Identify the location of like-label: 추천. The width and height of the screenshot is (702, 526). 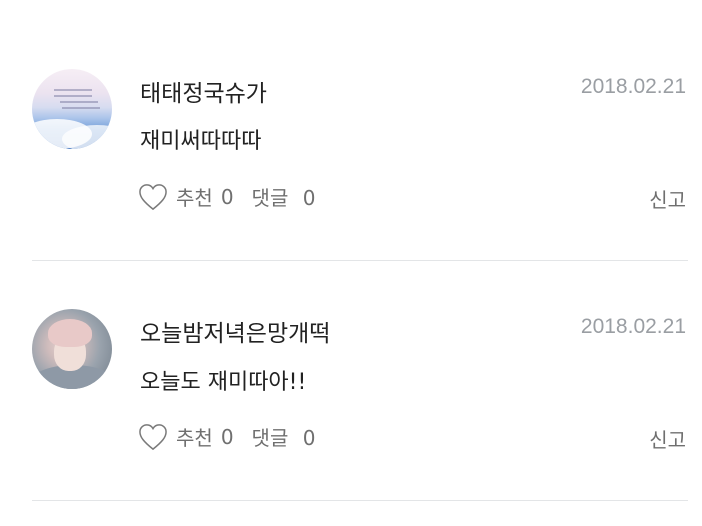
(194, 438).